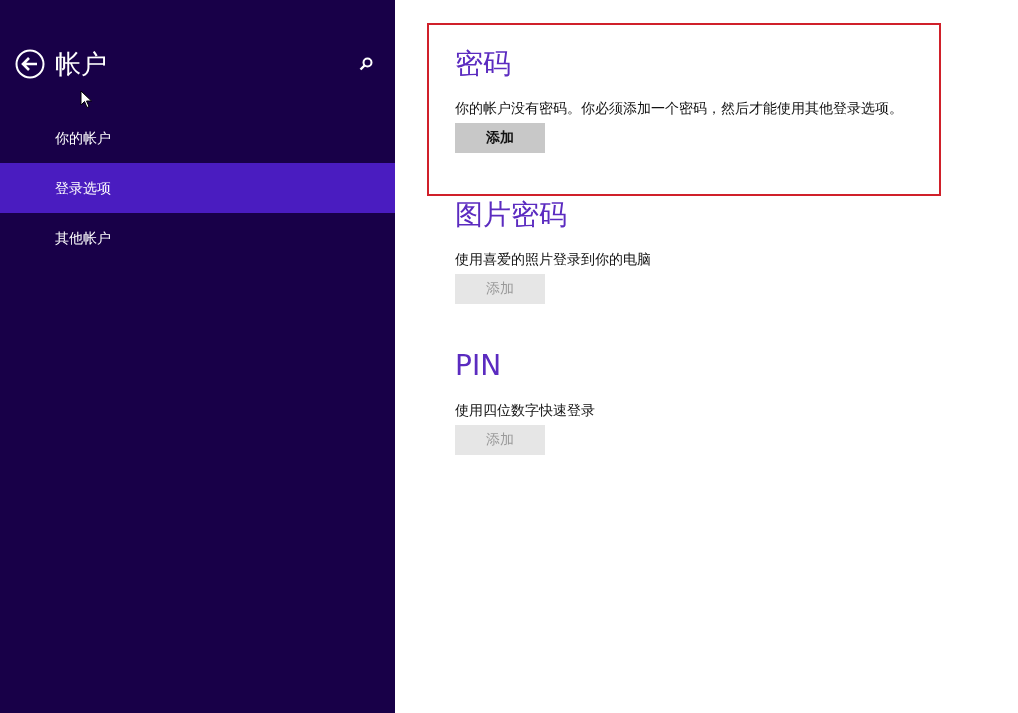  What do you see at coordinates (553, 259) in the screenshot?
I see `section-description: 使用喜爱的照片登录到你的电脑` at bounding box center [553, 259].